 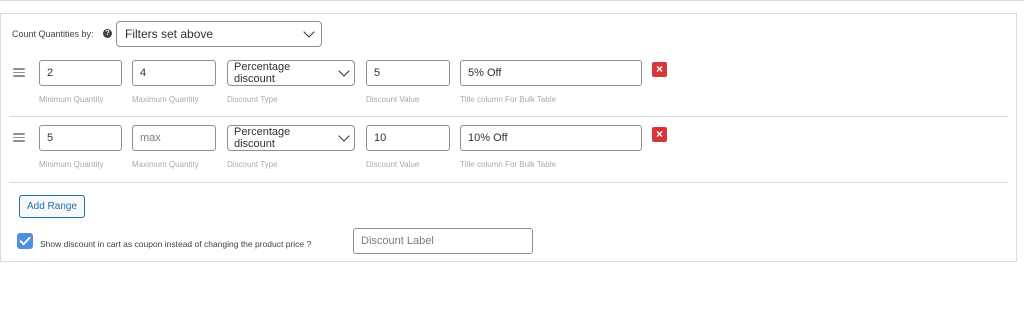 What do you see at coordinates (169, 34) in the screenshot?
I see `count-quantities-selected: Filters set above` at bounding box center [169, 34].